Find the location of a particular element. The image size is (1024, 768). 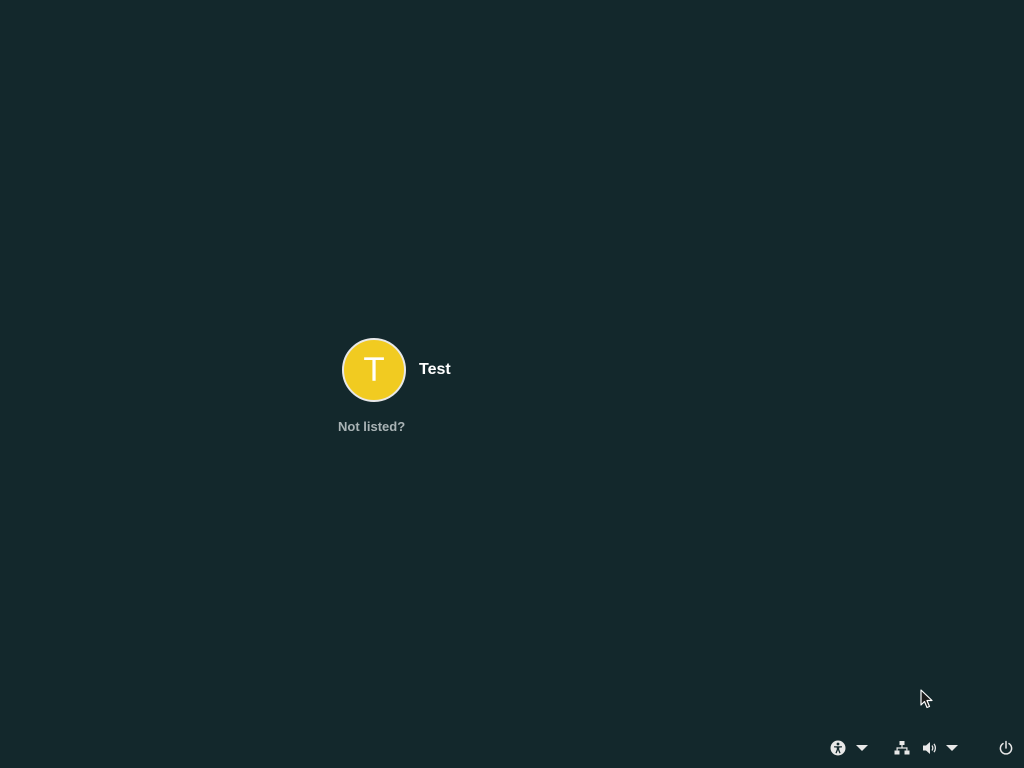

system-status-menu is located at coordinates (926, 748).